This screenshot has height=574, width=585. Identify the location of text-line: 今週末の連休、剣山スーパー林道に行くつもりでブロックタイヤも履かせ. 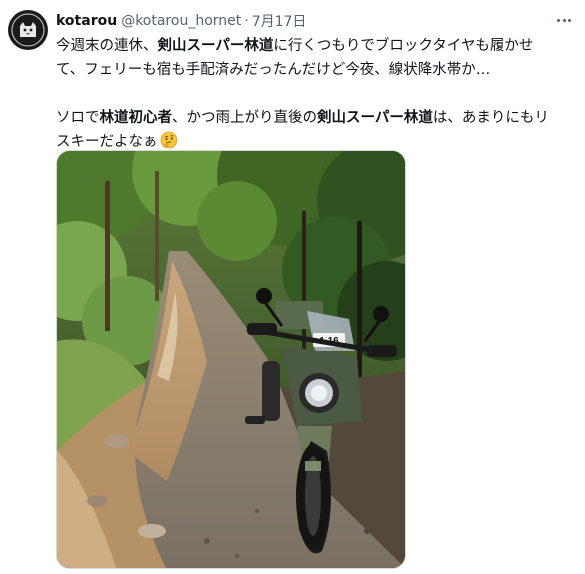
(316, 46).